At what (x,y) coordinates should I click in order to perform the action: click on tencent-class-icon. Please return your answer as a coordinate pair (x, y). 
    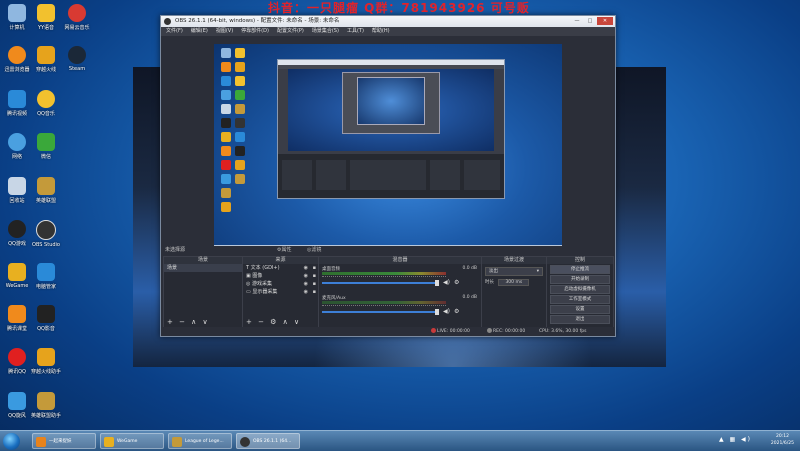
    Looking at the image, I should click on (17, 314).